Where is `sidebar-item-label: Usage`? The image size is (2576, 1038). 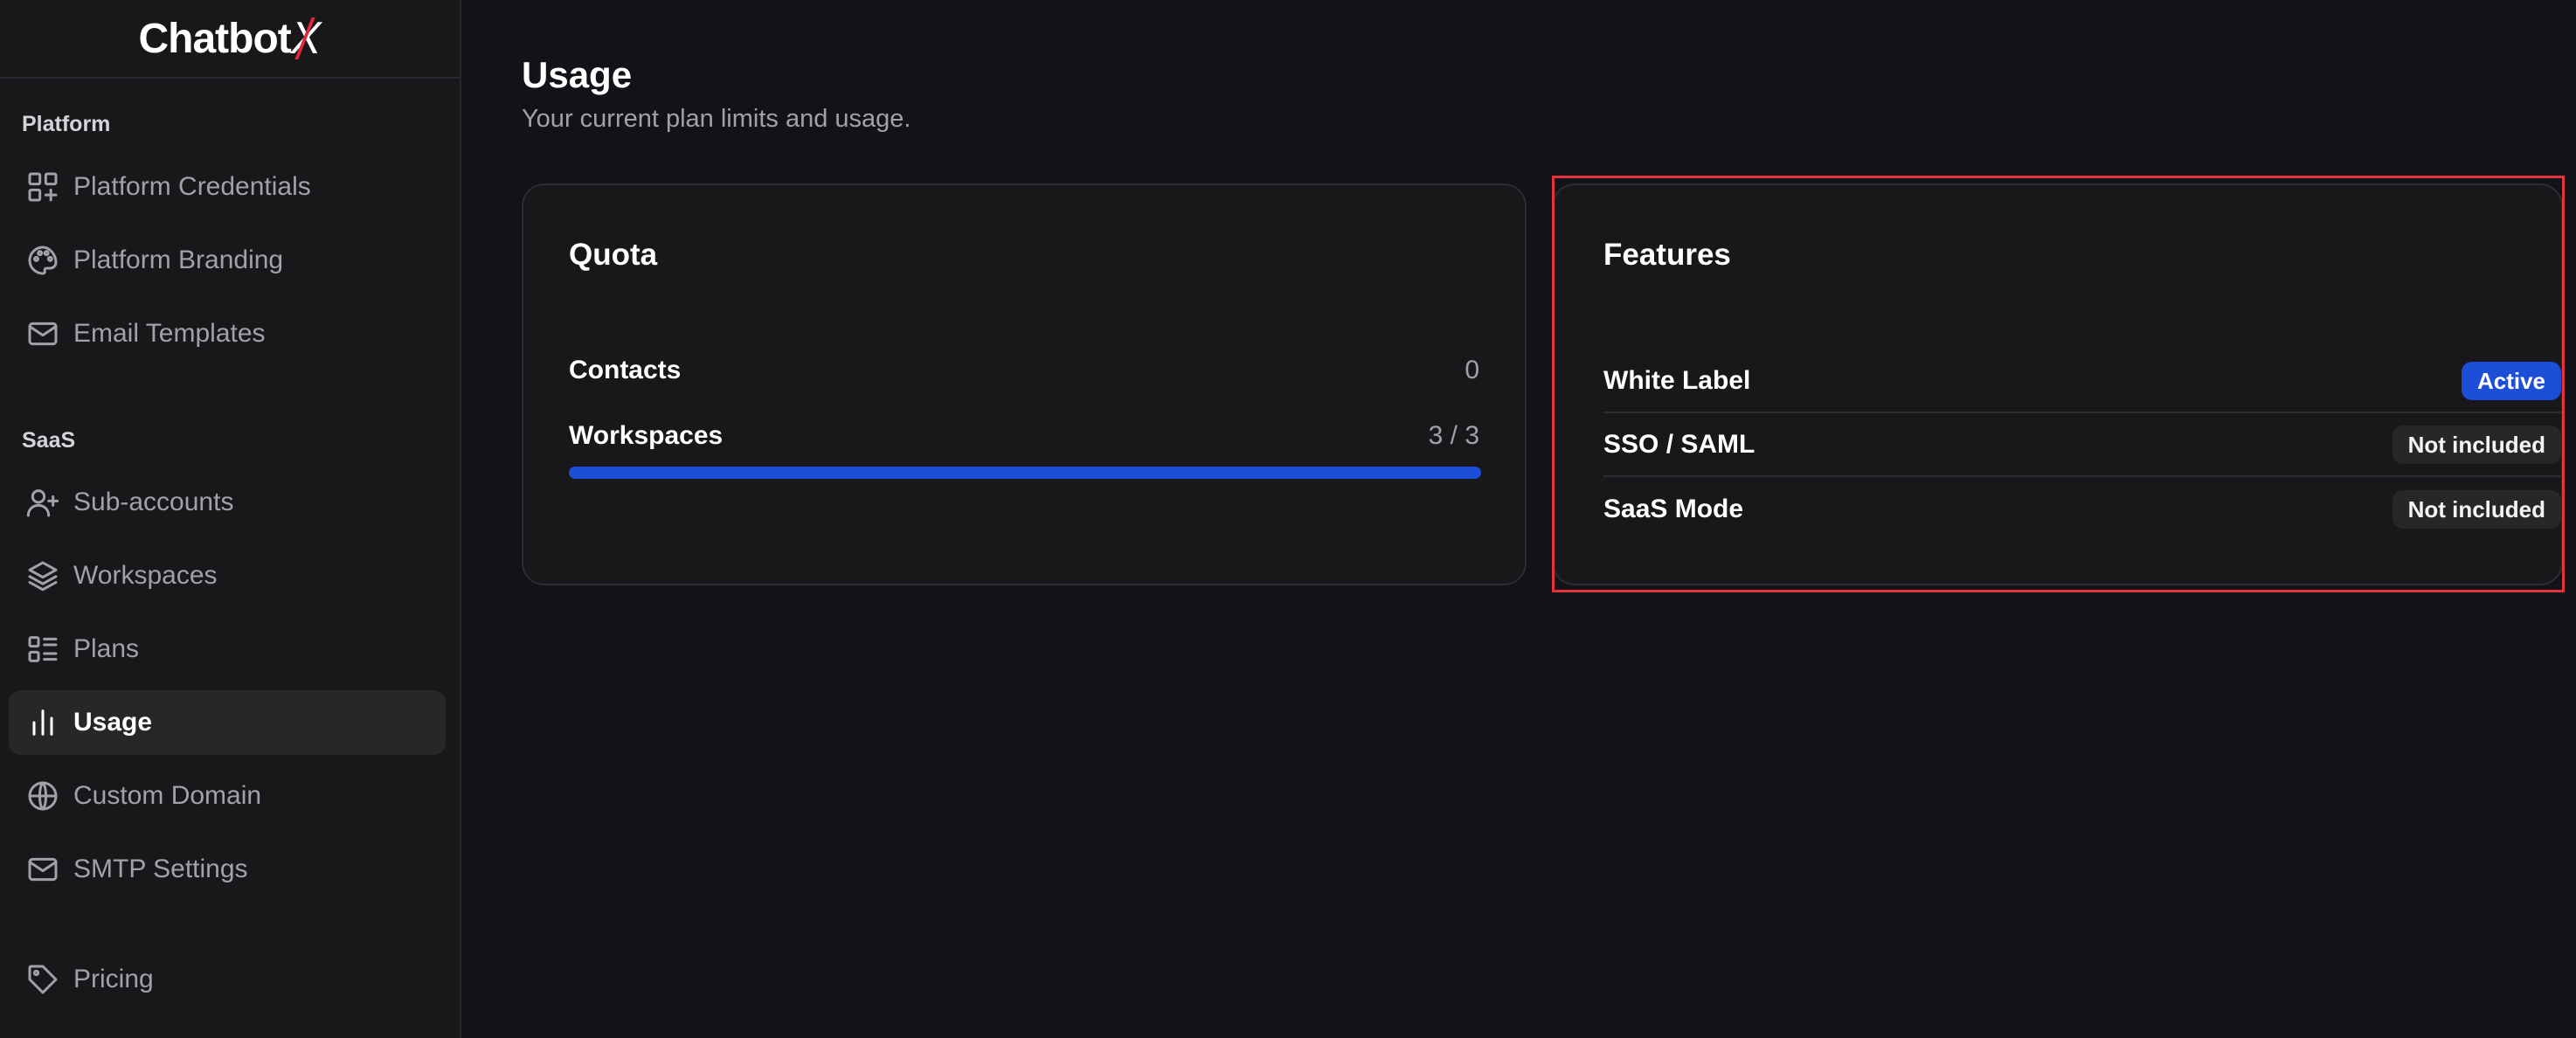
sidebar-item-label: Usage is located at coordinates (113, 722).